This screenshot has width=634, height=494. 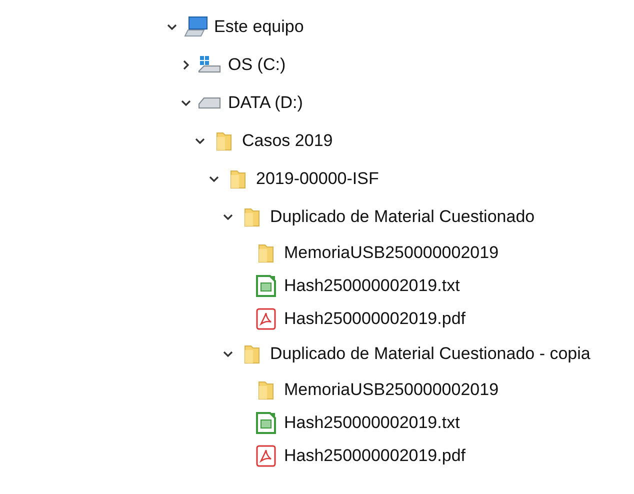 What do you see at coordinates (317, 179) in the screenshot?
I see `tree-item: 2019-00000-ISF` at bounding box center [317, 179].